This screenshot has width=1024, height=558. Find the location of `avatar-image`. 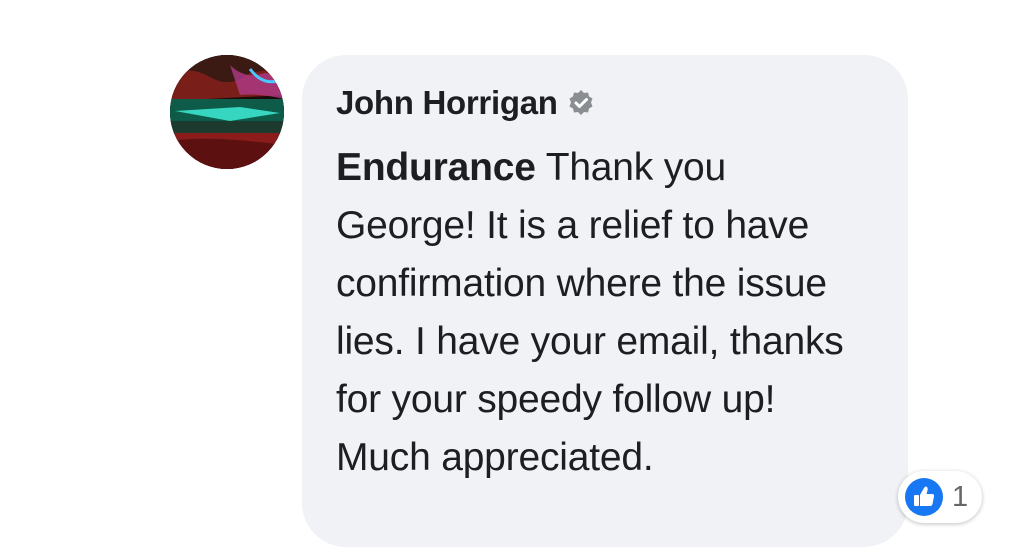

avatar-image is located at coordinates (227, 112).